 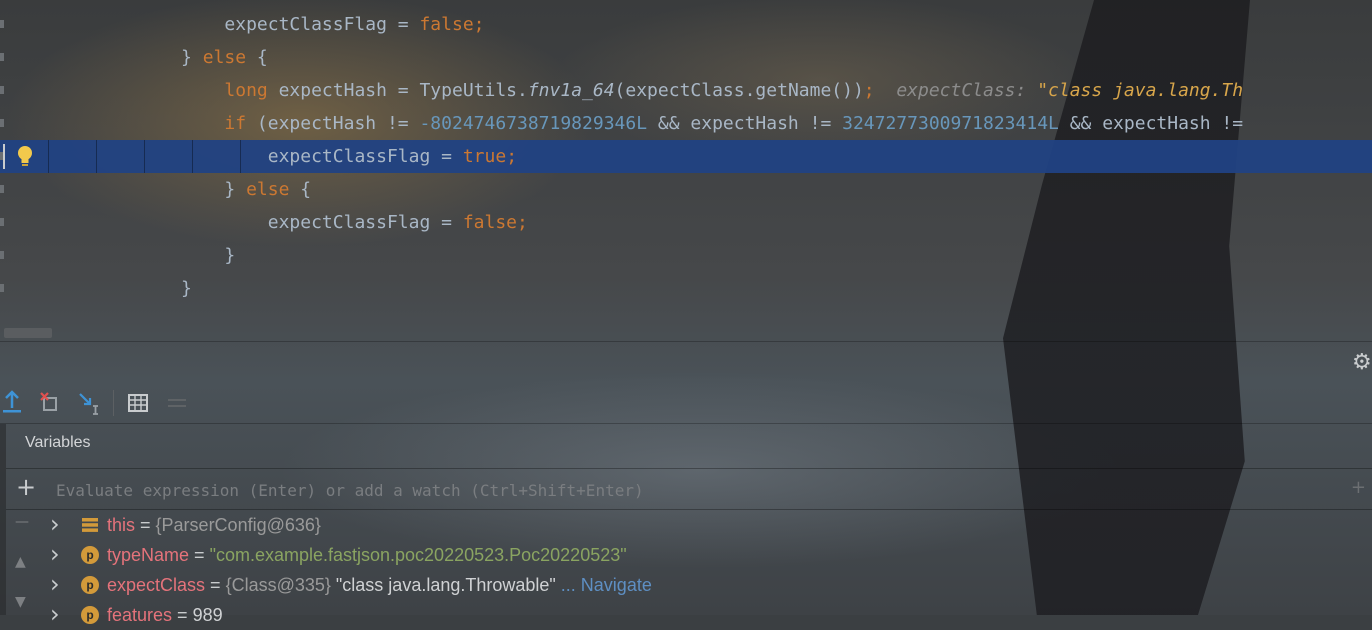 I want to click on code-token-kw: if, so click(x=235, y=123).